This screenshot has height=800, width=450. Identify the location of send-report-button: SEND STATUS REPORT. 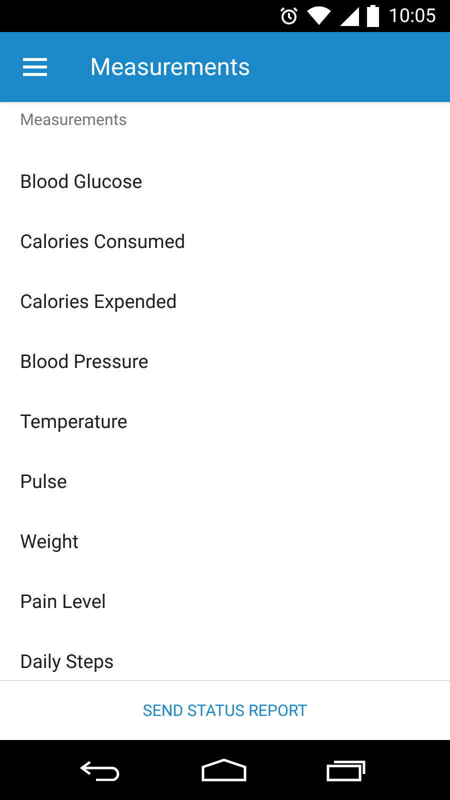
(225, 710).